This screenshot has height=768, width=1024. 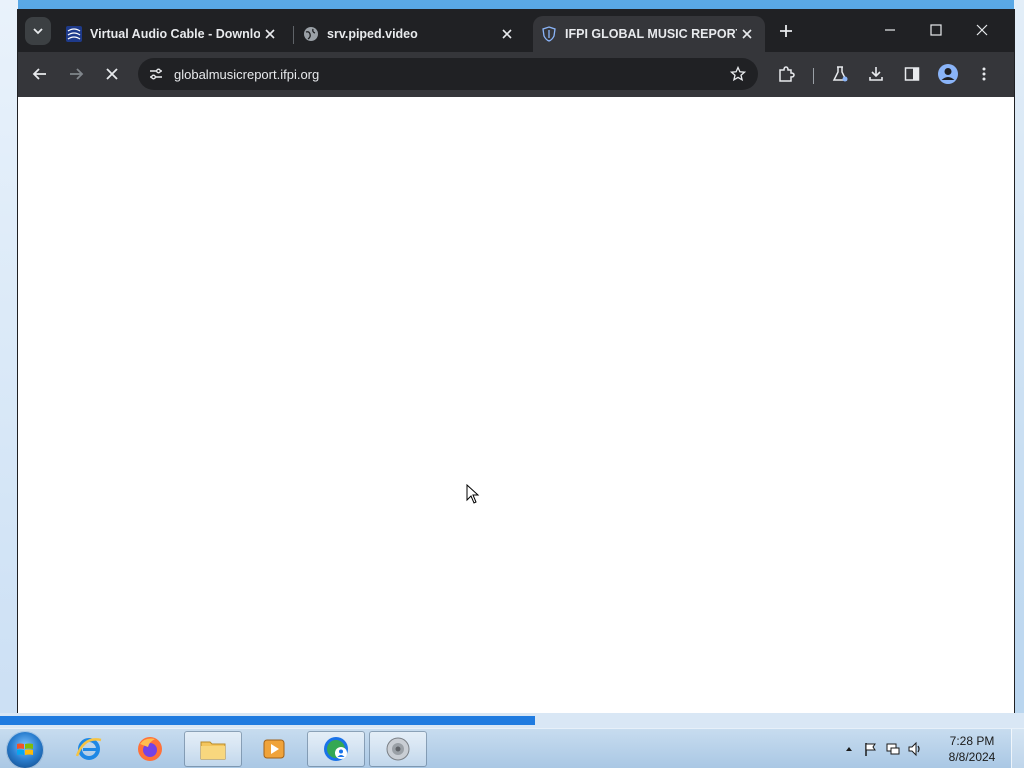 I want to click on internet-explorer-icon, so click(x=88, y=749).